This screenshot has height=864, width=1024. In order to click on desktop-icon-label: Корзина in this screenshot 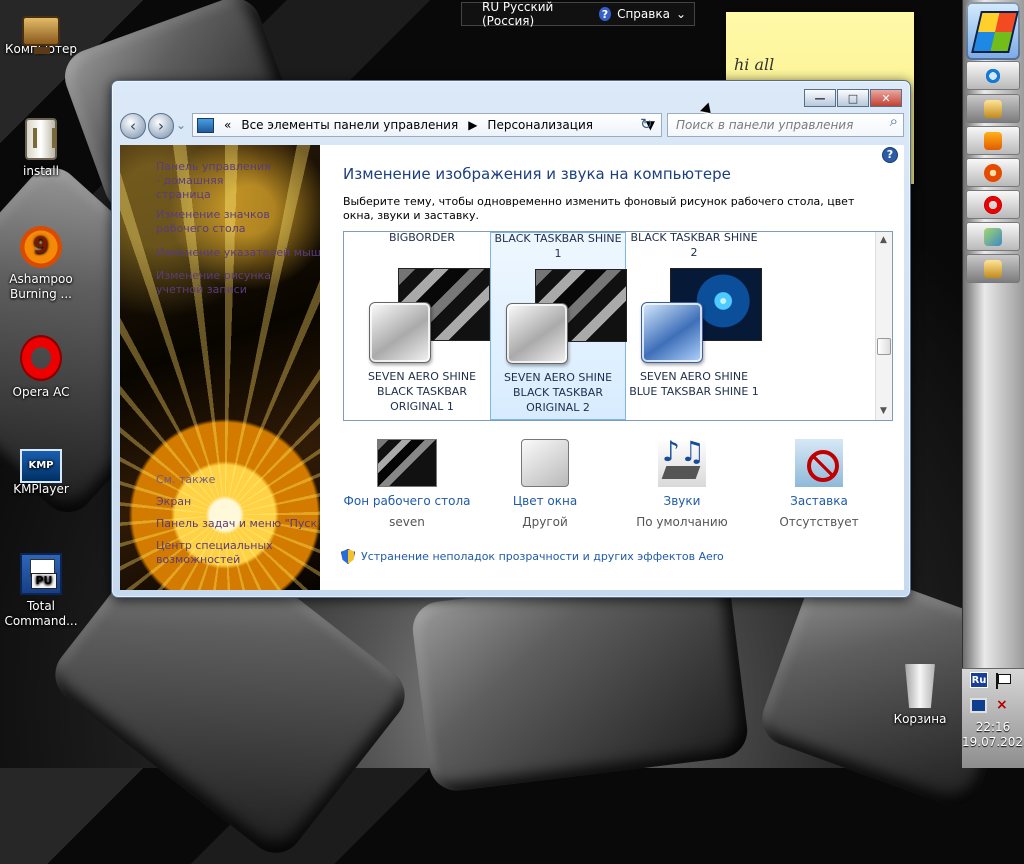, I will do `click(920, 719)`.